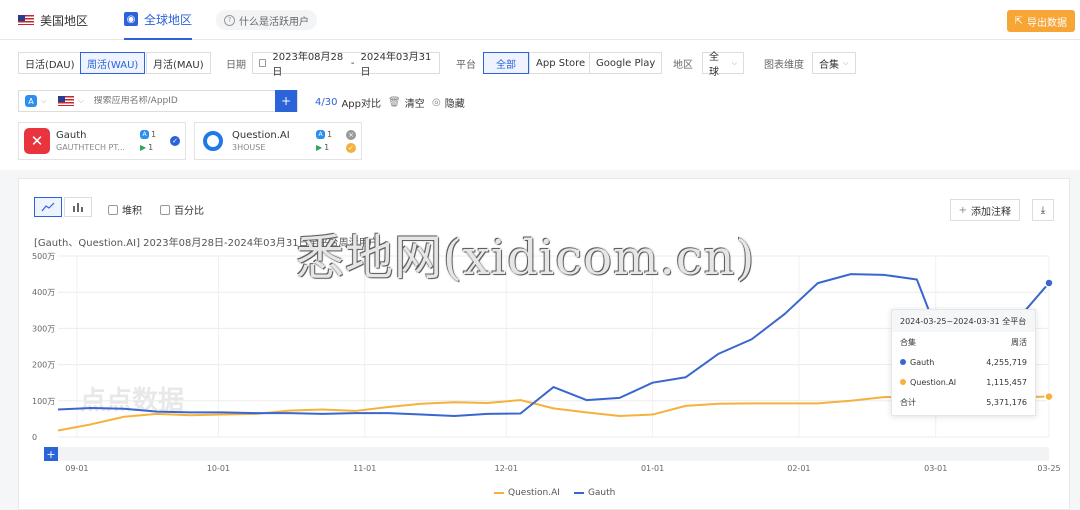  What do you see at coordinates (1019, 342) in the screenshot?
I see `tooltip-col2: 周活` at bounding box center [1019, 342].